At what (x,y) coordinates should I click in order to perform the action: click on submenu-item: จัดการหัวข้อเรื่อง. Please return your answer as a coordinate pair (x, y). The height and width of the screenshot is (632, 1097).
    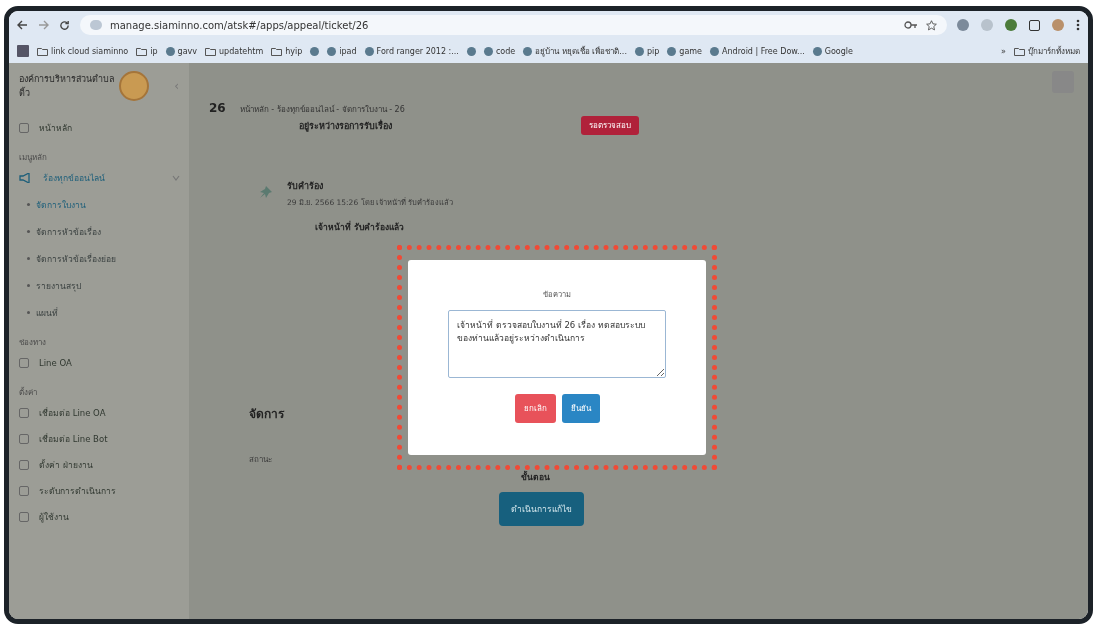
    Looking at the image, I should click on (99, 231).